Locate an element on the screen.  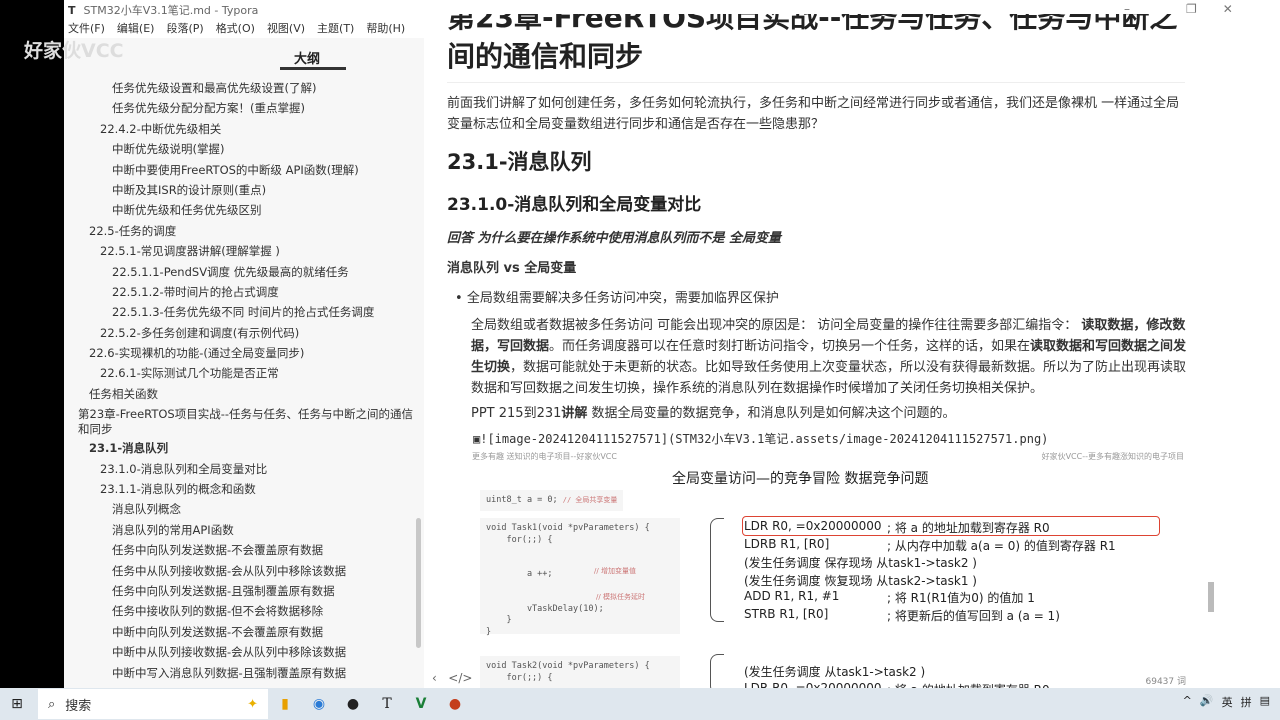
code-line: a ++; is located at coordinates (519, 574).